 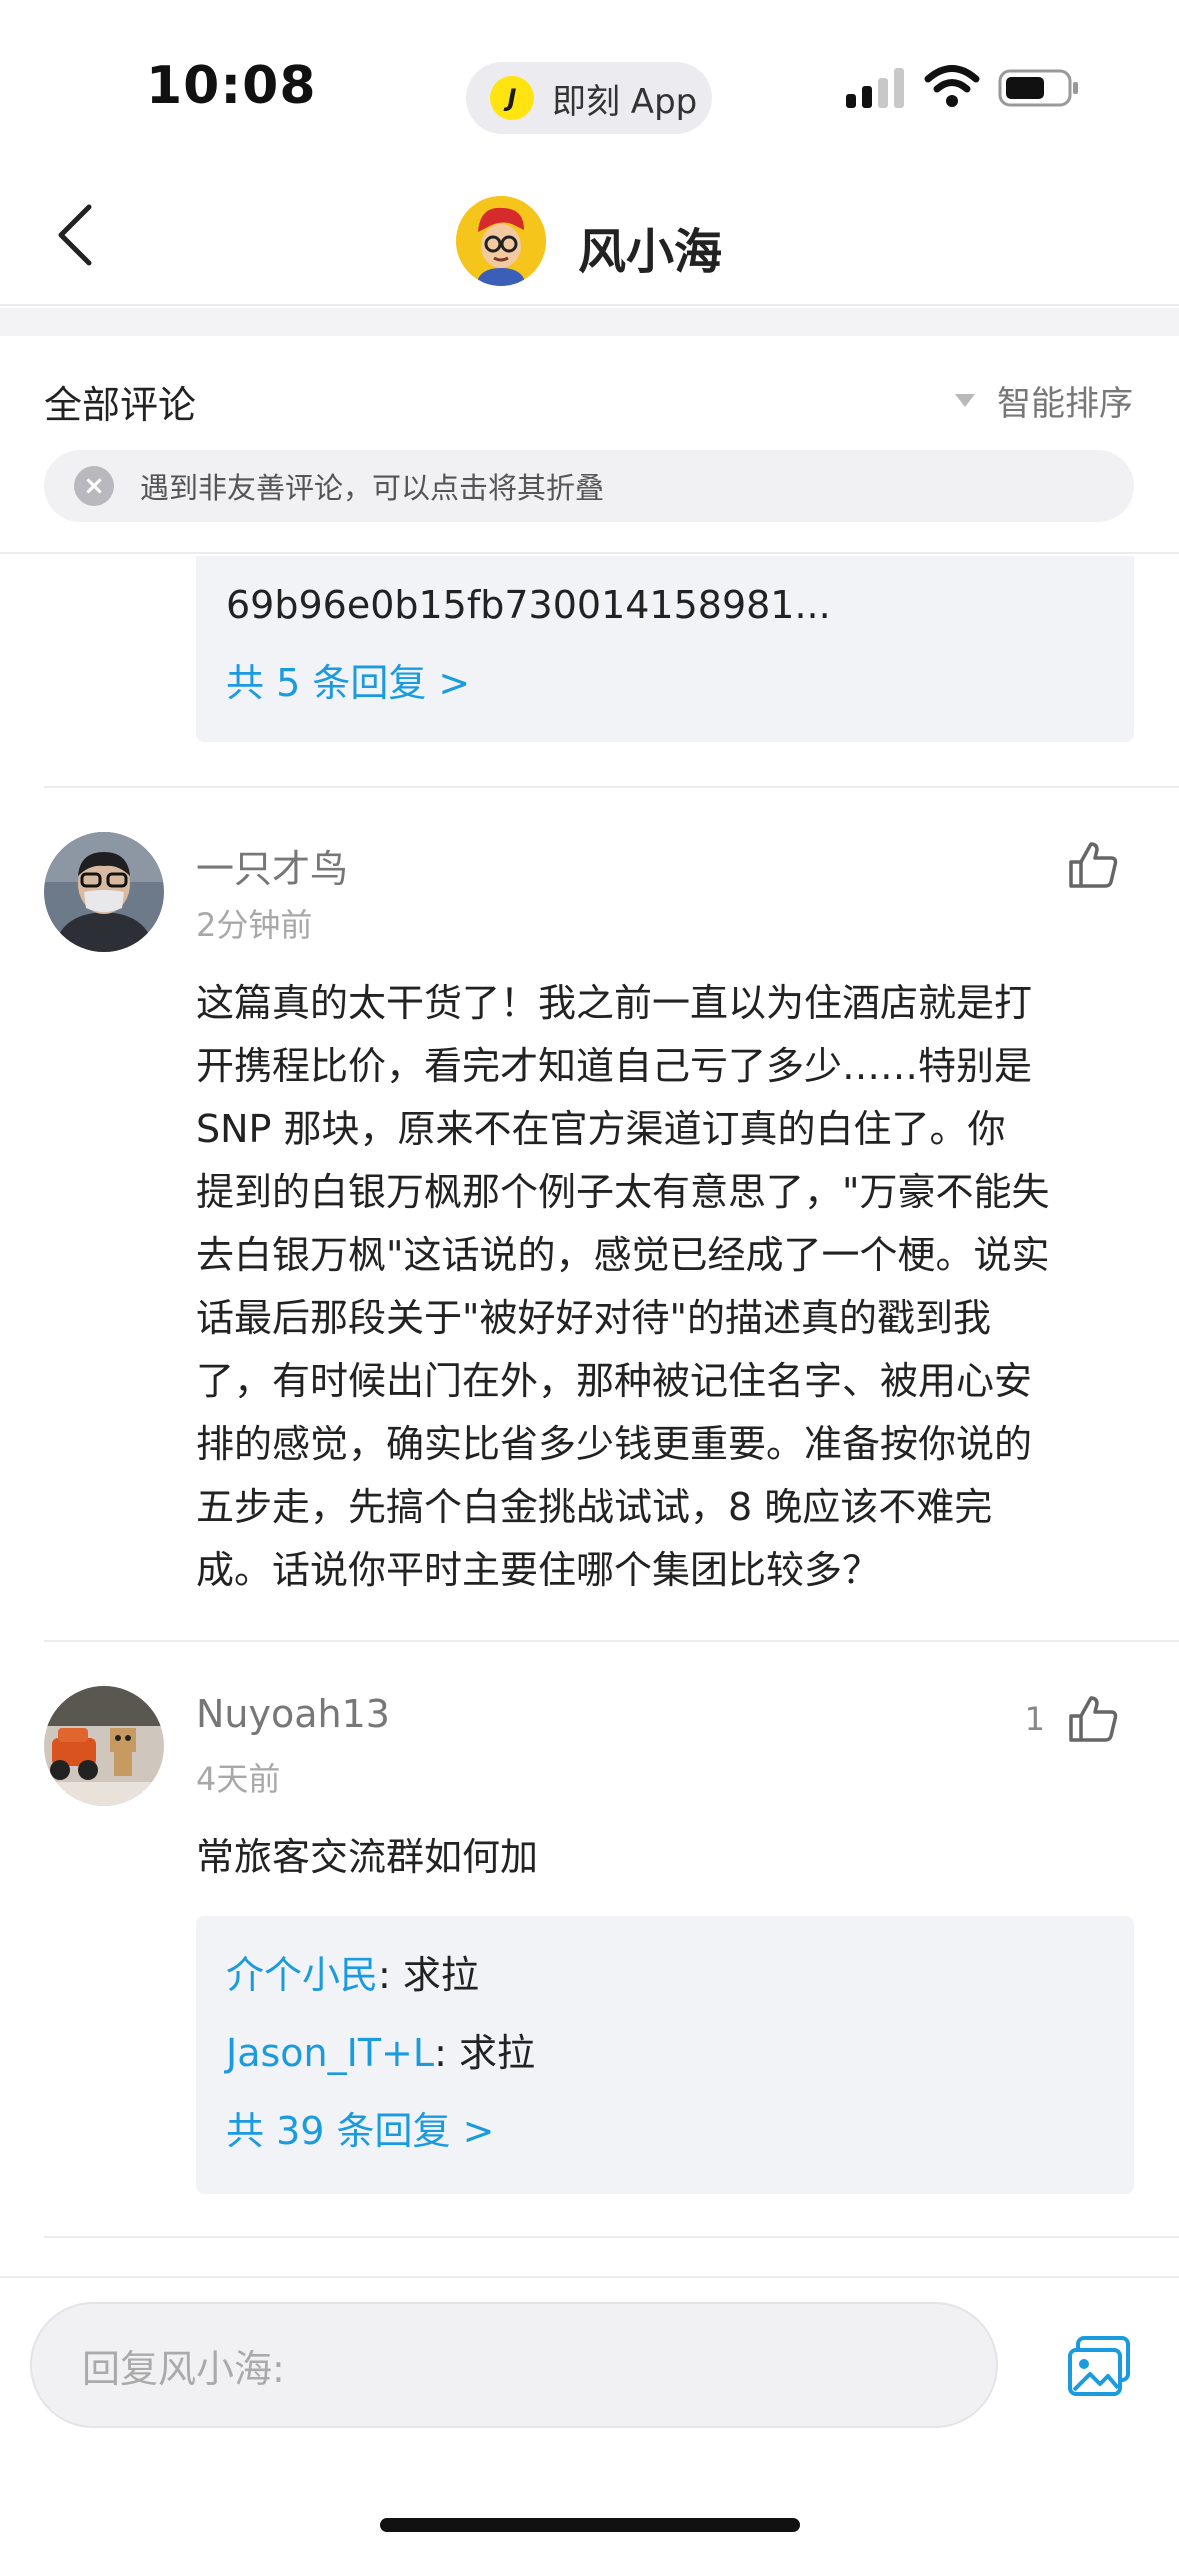 I want to click on jike-logo-icon: J, so click(x=512, y=98).